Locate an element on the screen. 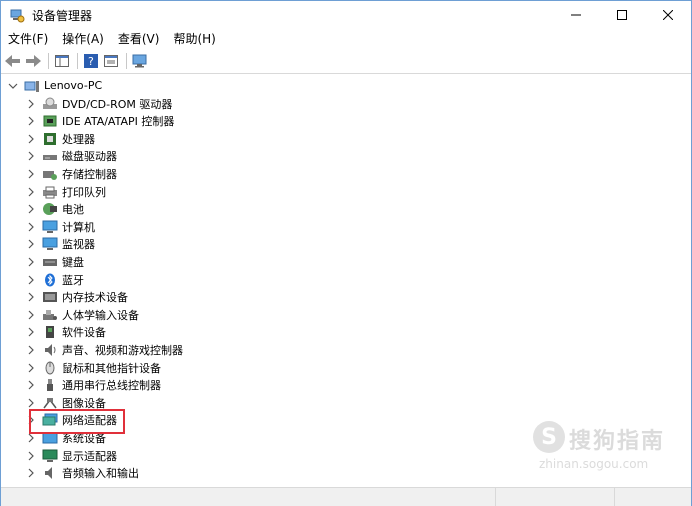 The height and width of the screenshot is (506, 692). scan-hardware-icon is located at coordinates (139, 61).